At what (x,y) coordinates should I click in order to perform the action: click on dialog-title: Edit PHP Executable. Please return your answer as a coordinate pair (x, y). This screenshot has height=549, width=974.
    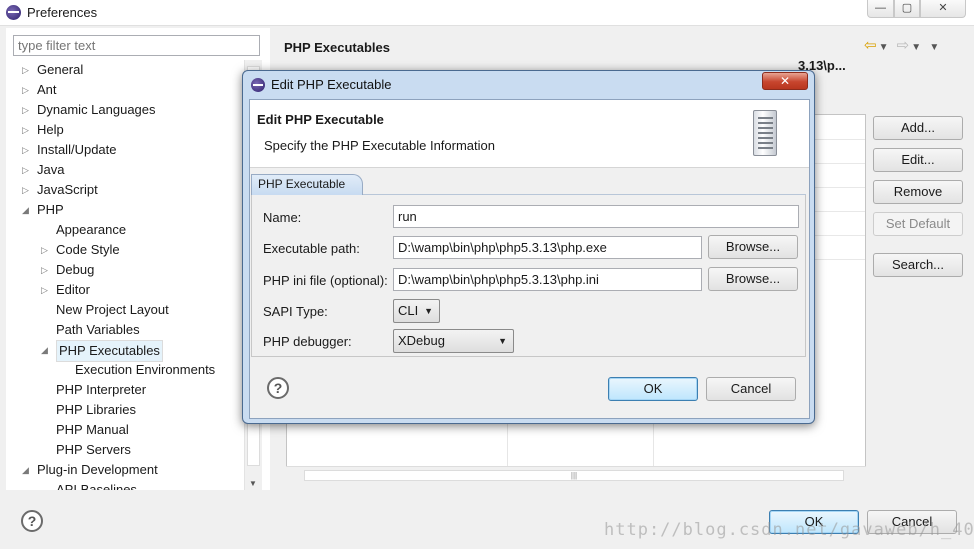
    Looking at the image, I should click on (331, 84).